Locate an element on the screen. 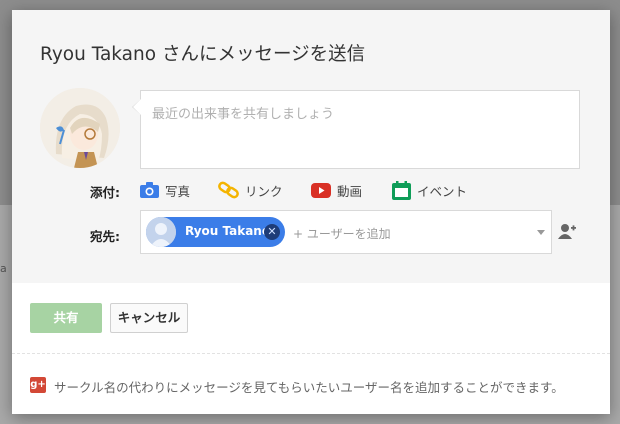 Image resolution: width=620 pixels, height=424 pixels. avatar is located at coordinates (80, 128).